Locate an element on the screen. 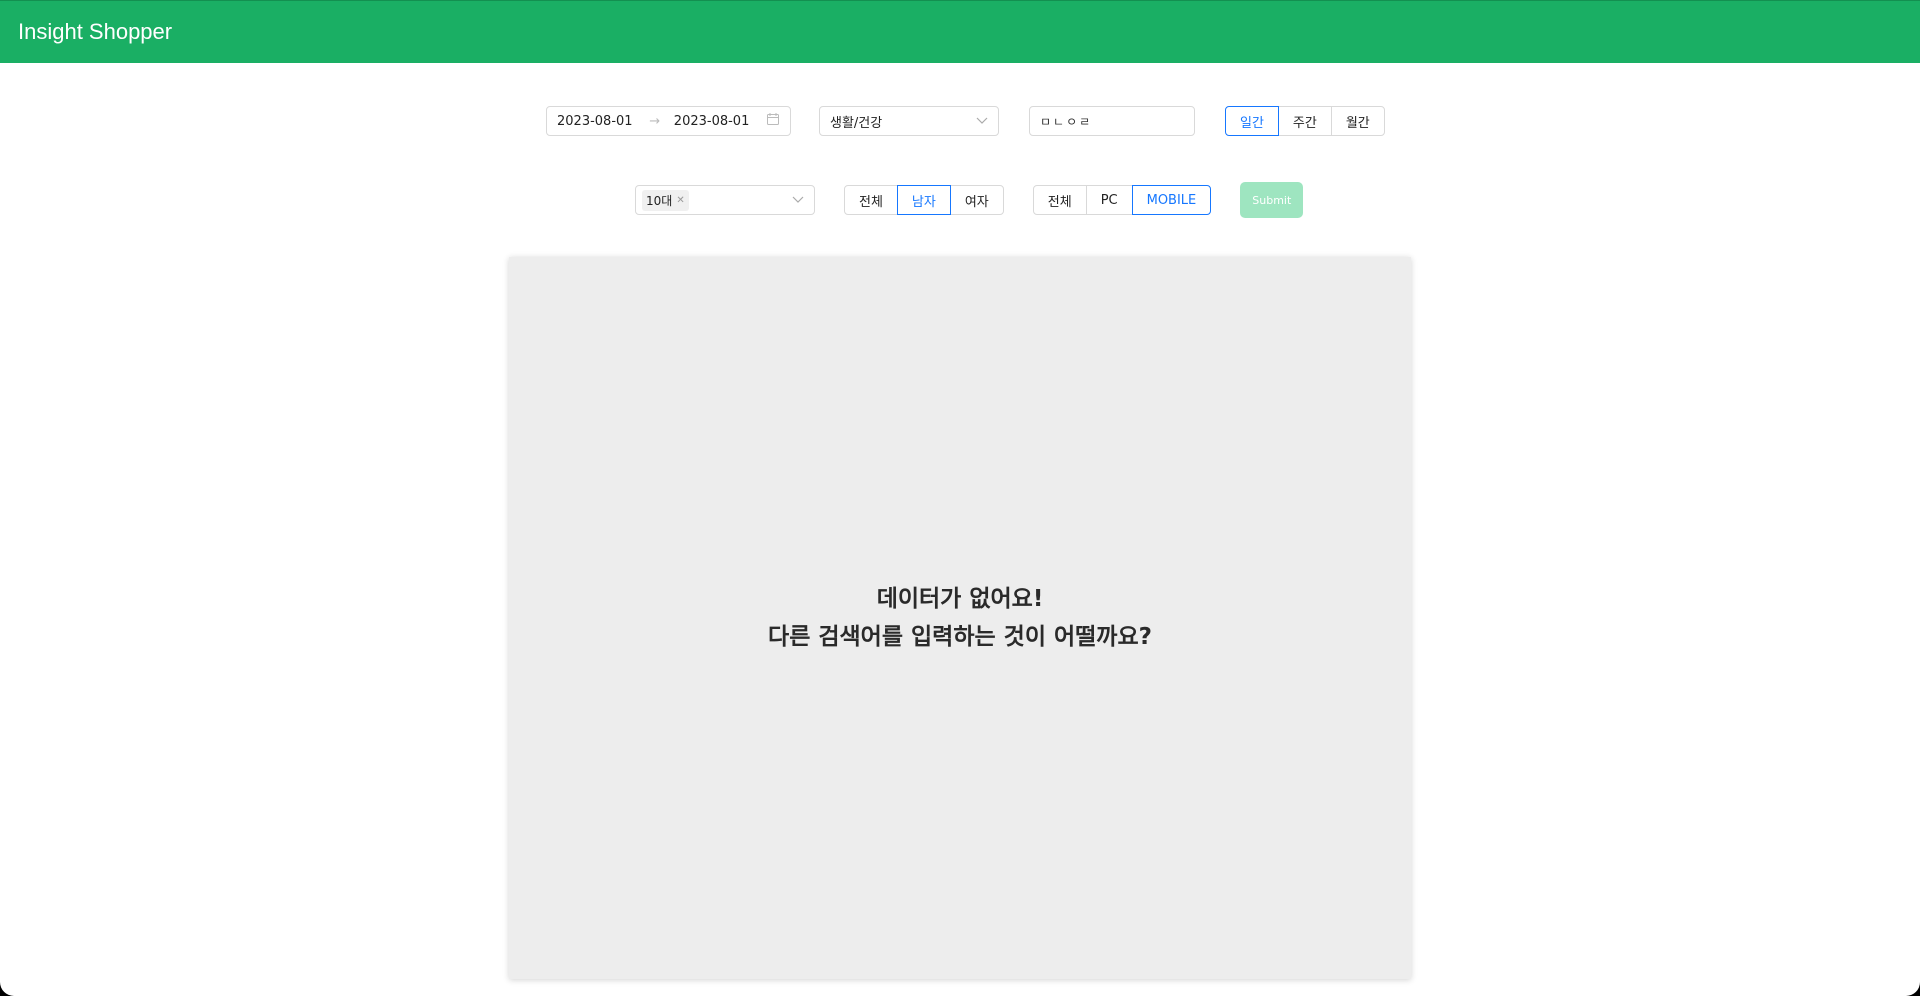  gender-option-male: 남자 is located at coordinates (923, 200).